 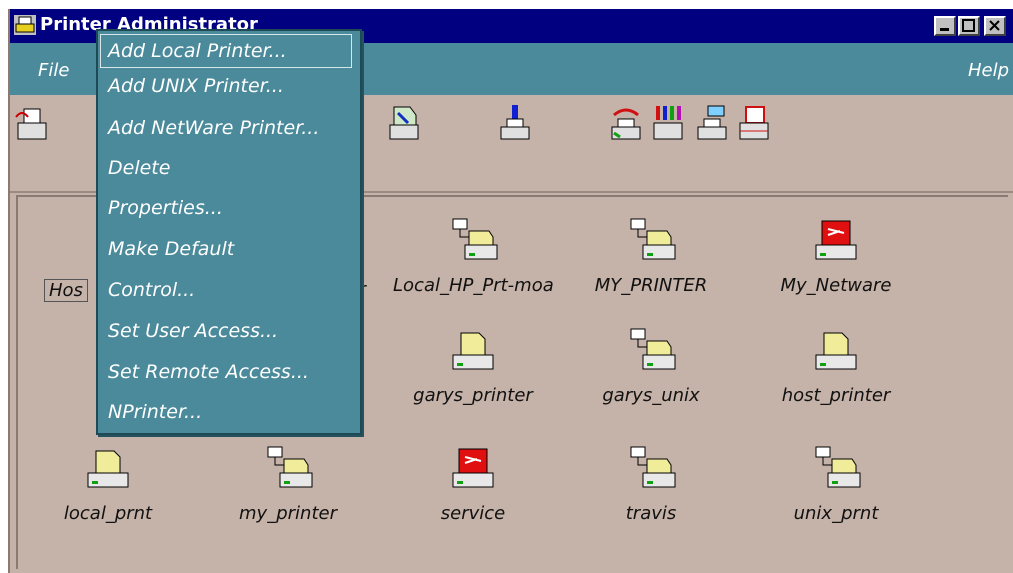 I want to click on install-printer-icon, so click(x=515, y=124).